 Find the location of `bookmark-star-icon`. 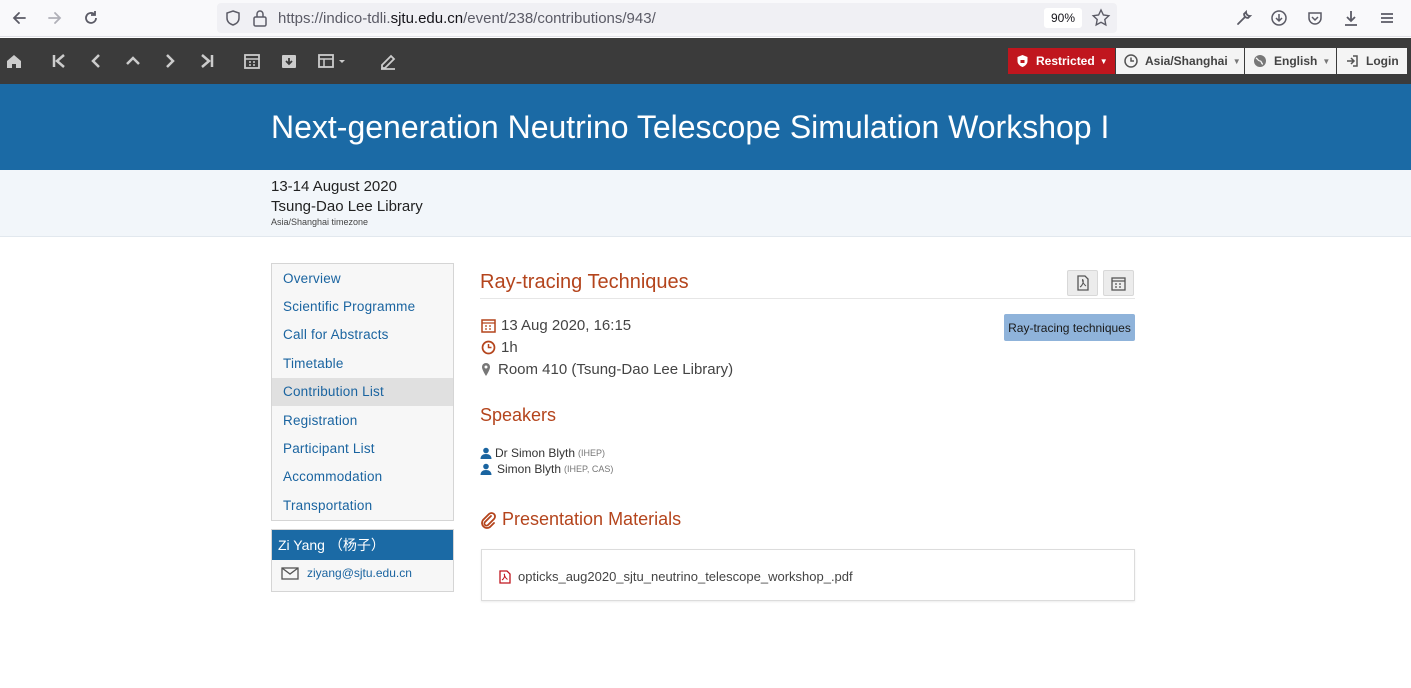

bookmark-star-icon is located at coordinates (1101, 20).